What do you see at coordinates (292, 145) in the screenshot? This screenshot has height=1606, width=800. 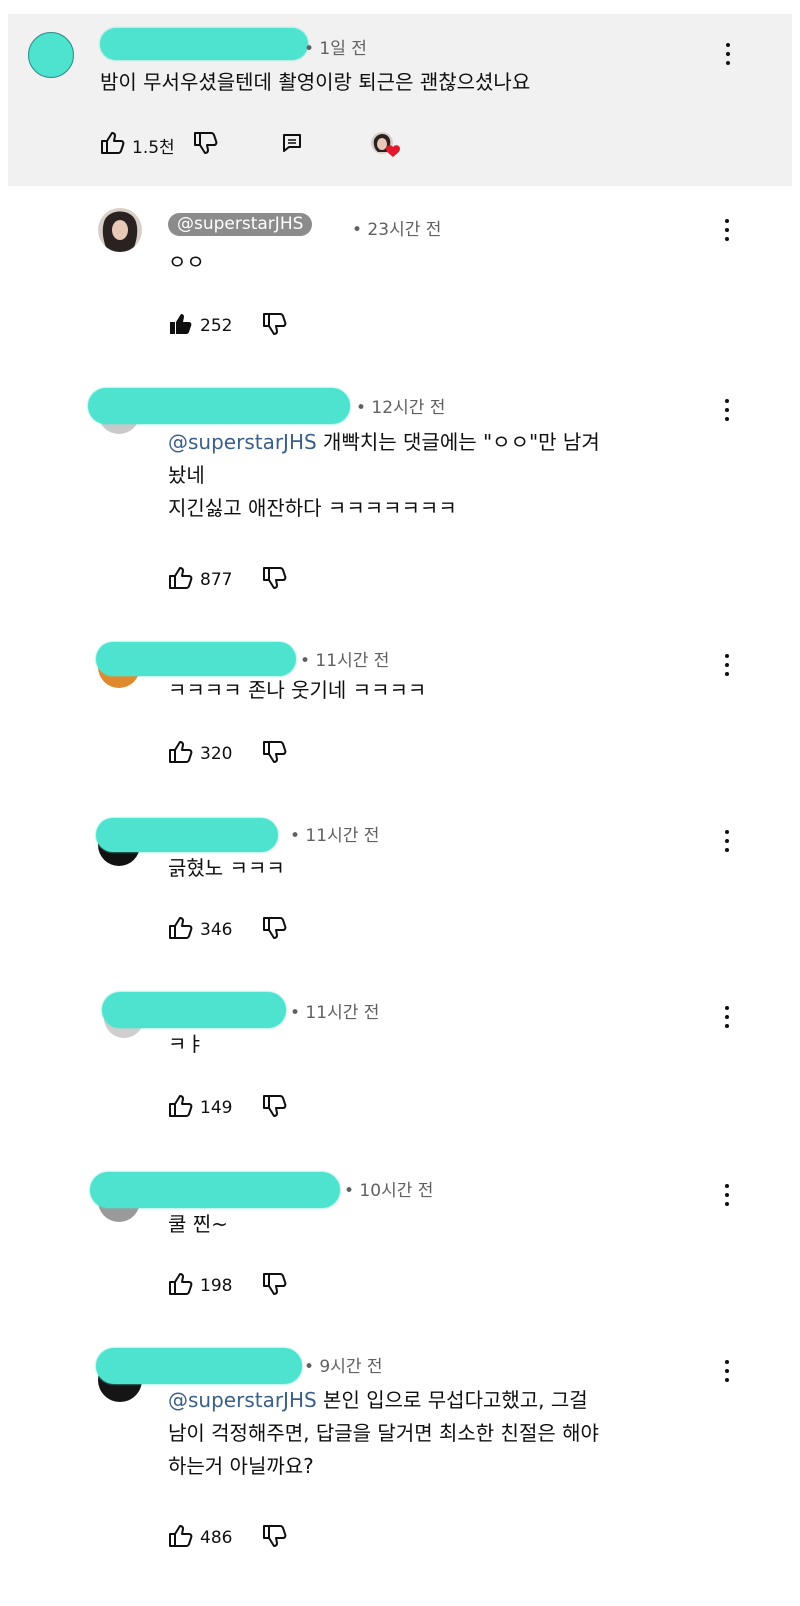 I see `reply-icon` at bounding box center [292, 145].